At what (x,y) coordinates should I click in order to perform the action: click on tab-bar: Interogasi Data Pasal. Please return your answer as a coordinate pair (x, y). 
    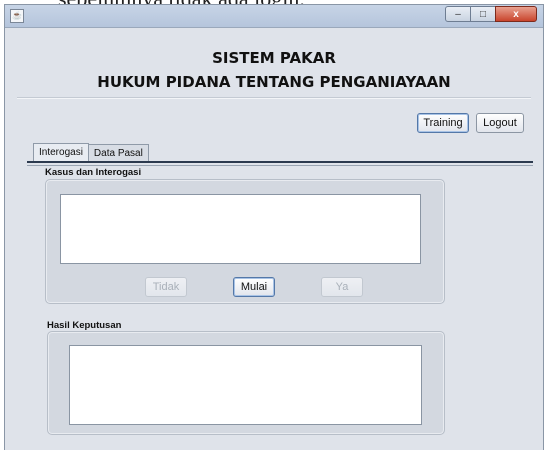
    Looking at the image, I should click on (91, 152).